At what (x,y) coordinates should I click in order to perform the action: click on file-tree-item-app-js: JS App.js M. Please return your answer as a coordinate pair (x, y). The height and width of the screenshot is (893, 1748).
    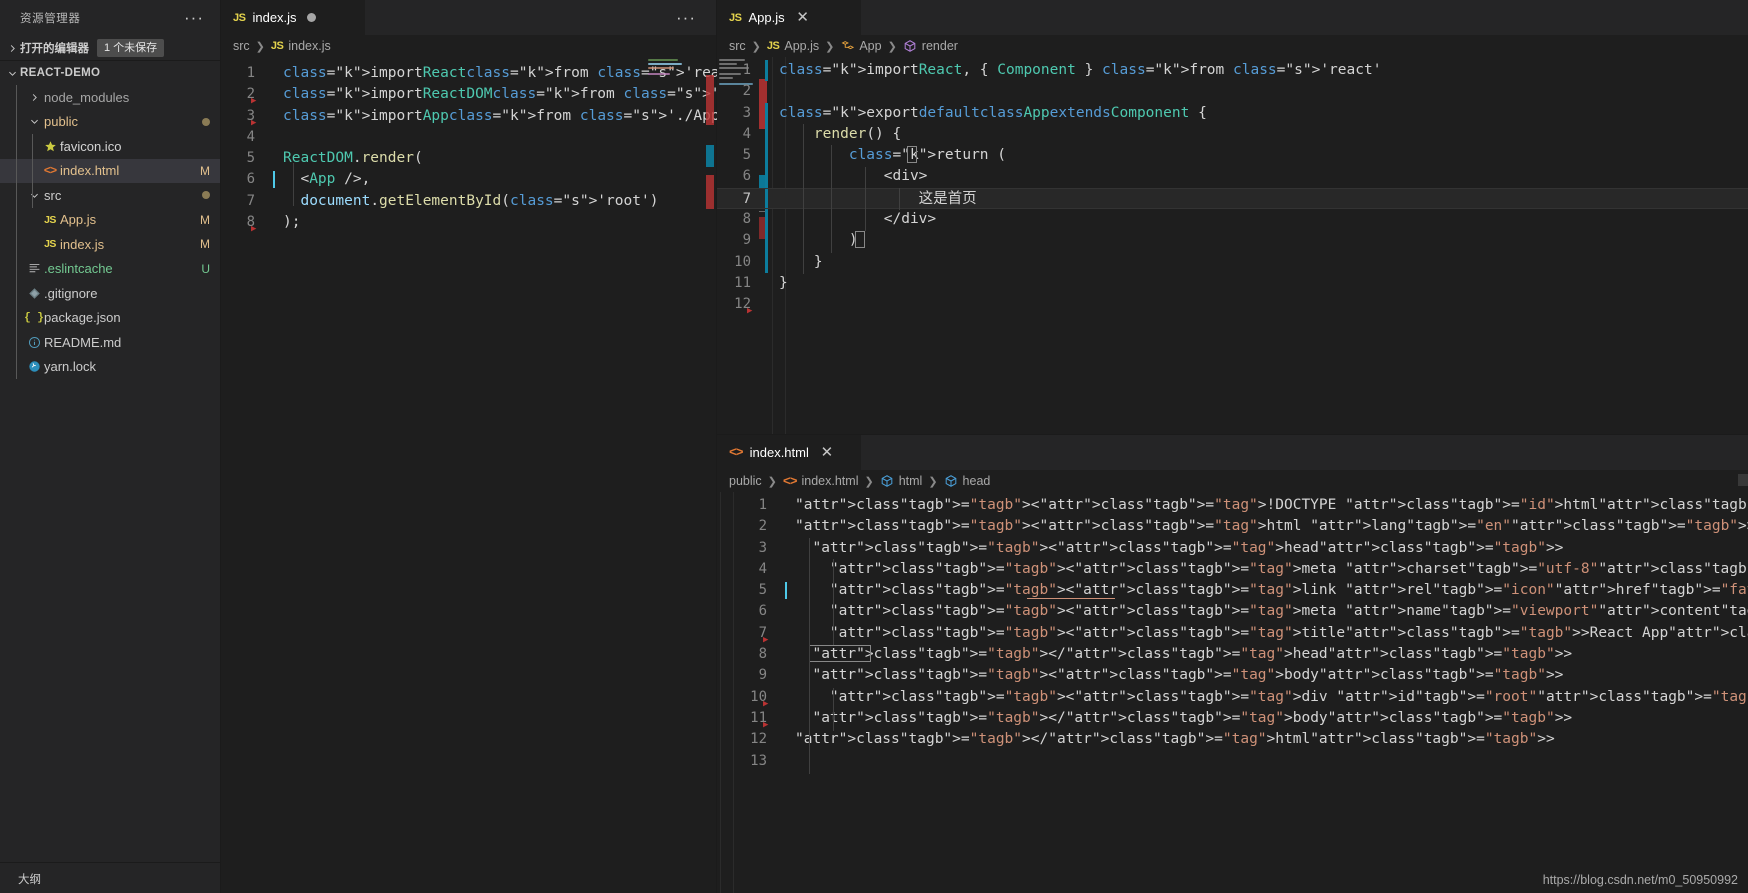
    Looking at the image, I should click on (110, 220).